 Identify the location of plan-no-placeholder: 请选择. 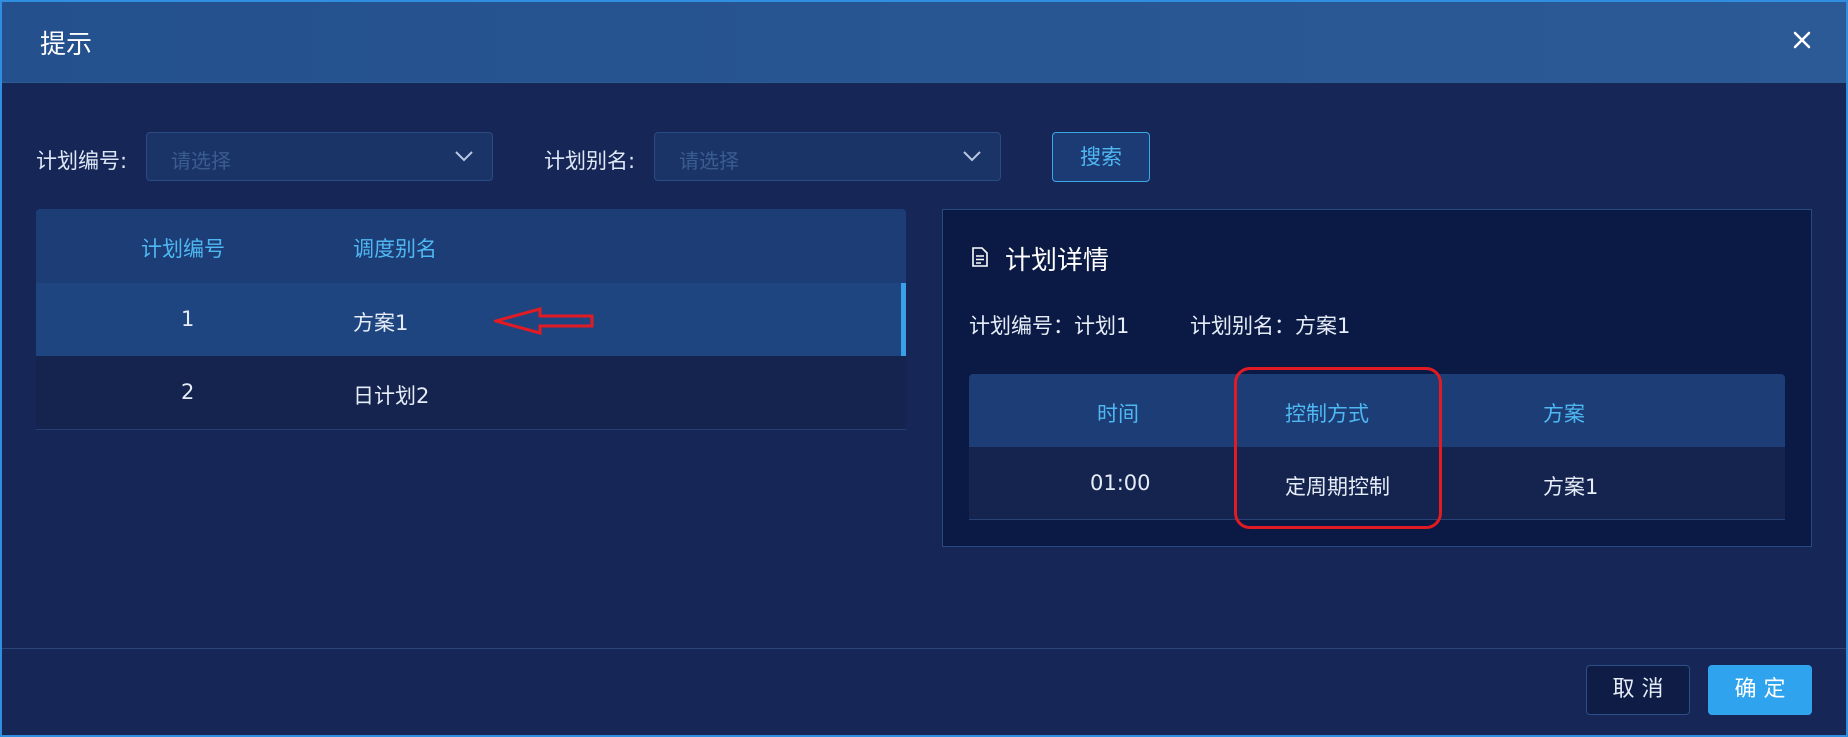
(201, 161).